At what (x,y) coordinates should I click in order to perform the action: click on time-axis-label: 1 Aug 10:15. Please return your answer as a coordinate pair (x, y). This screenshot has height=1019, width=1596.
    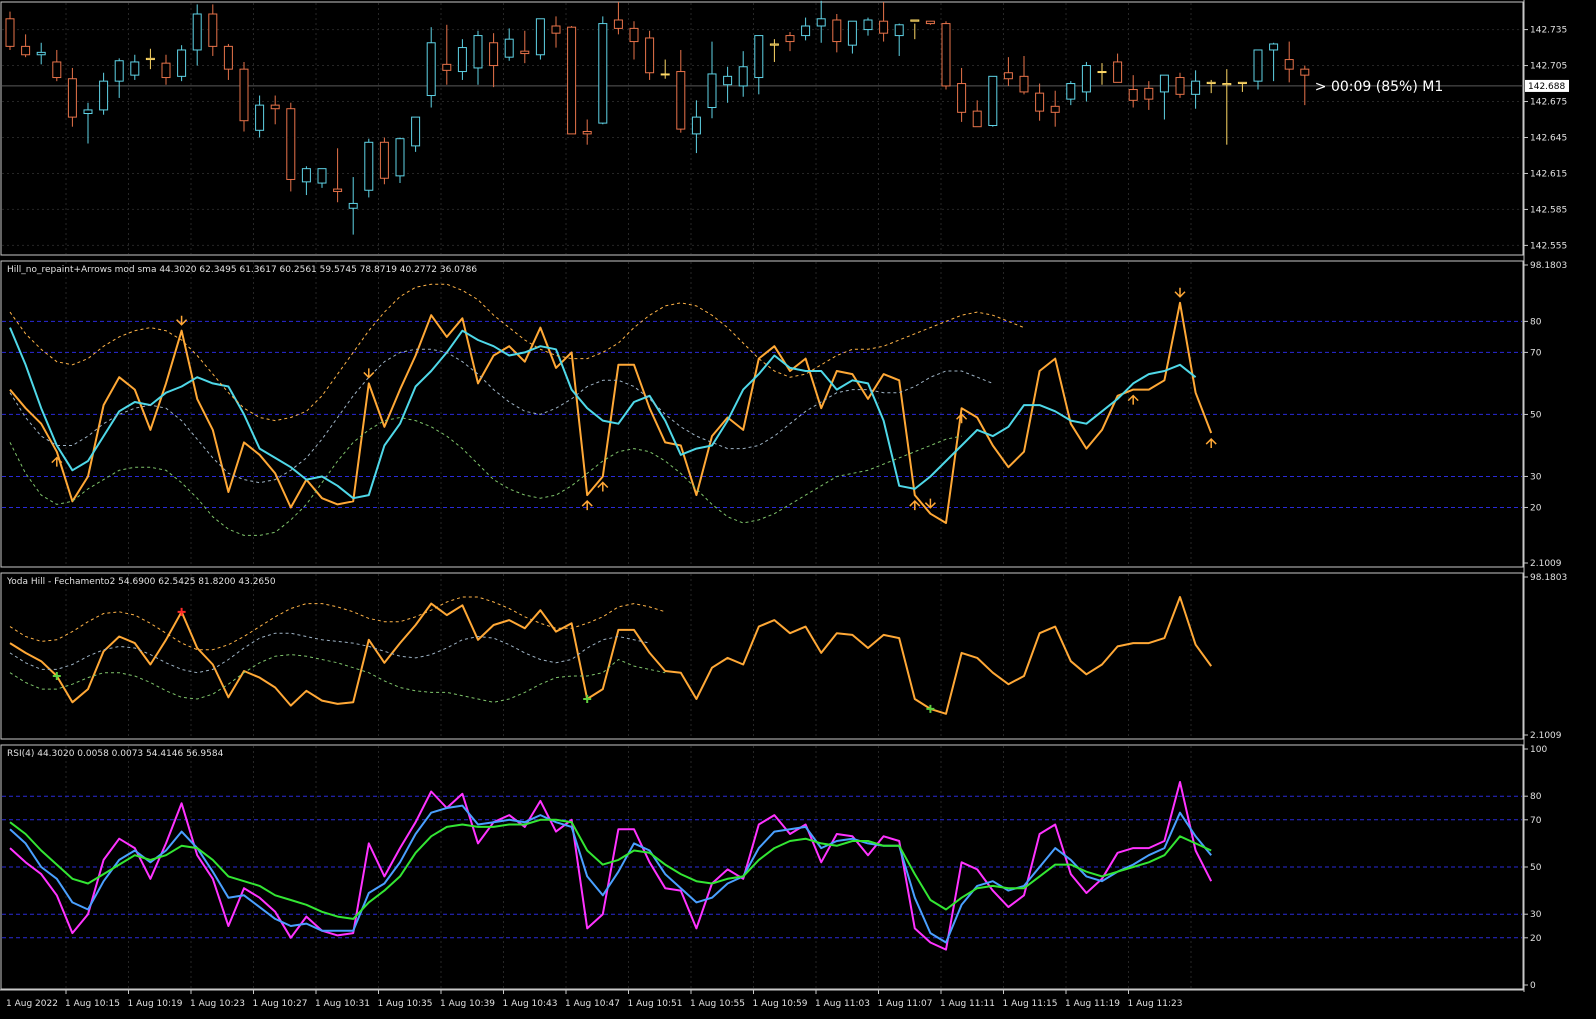
    Looking at the image, I should click on (92, 1004).